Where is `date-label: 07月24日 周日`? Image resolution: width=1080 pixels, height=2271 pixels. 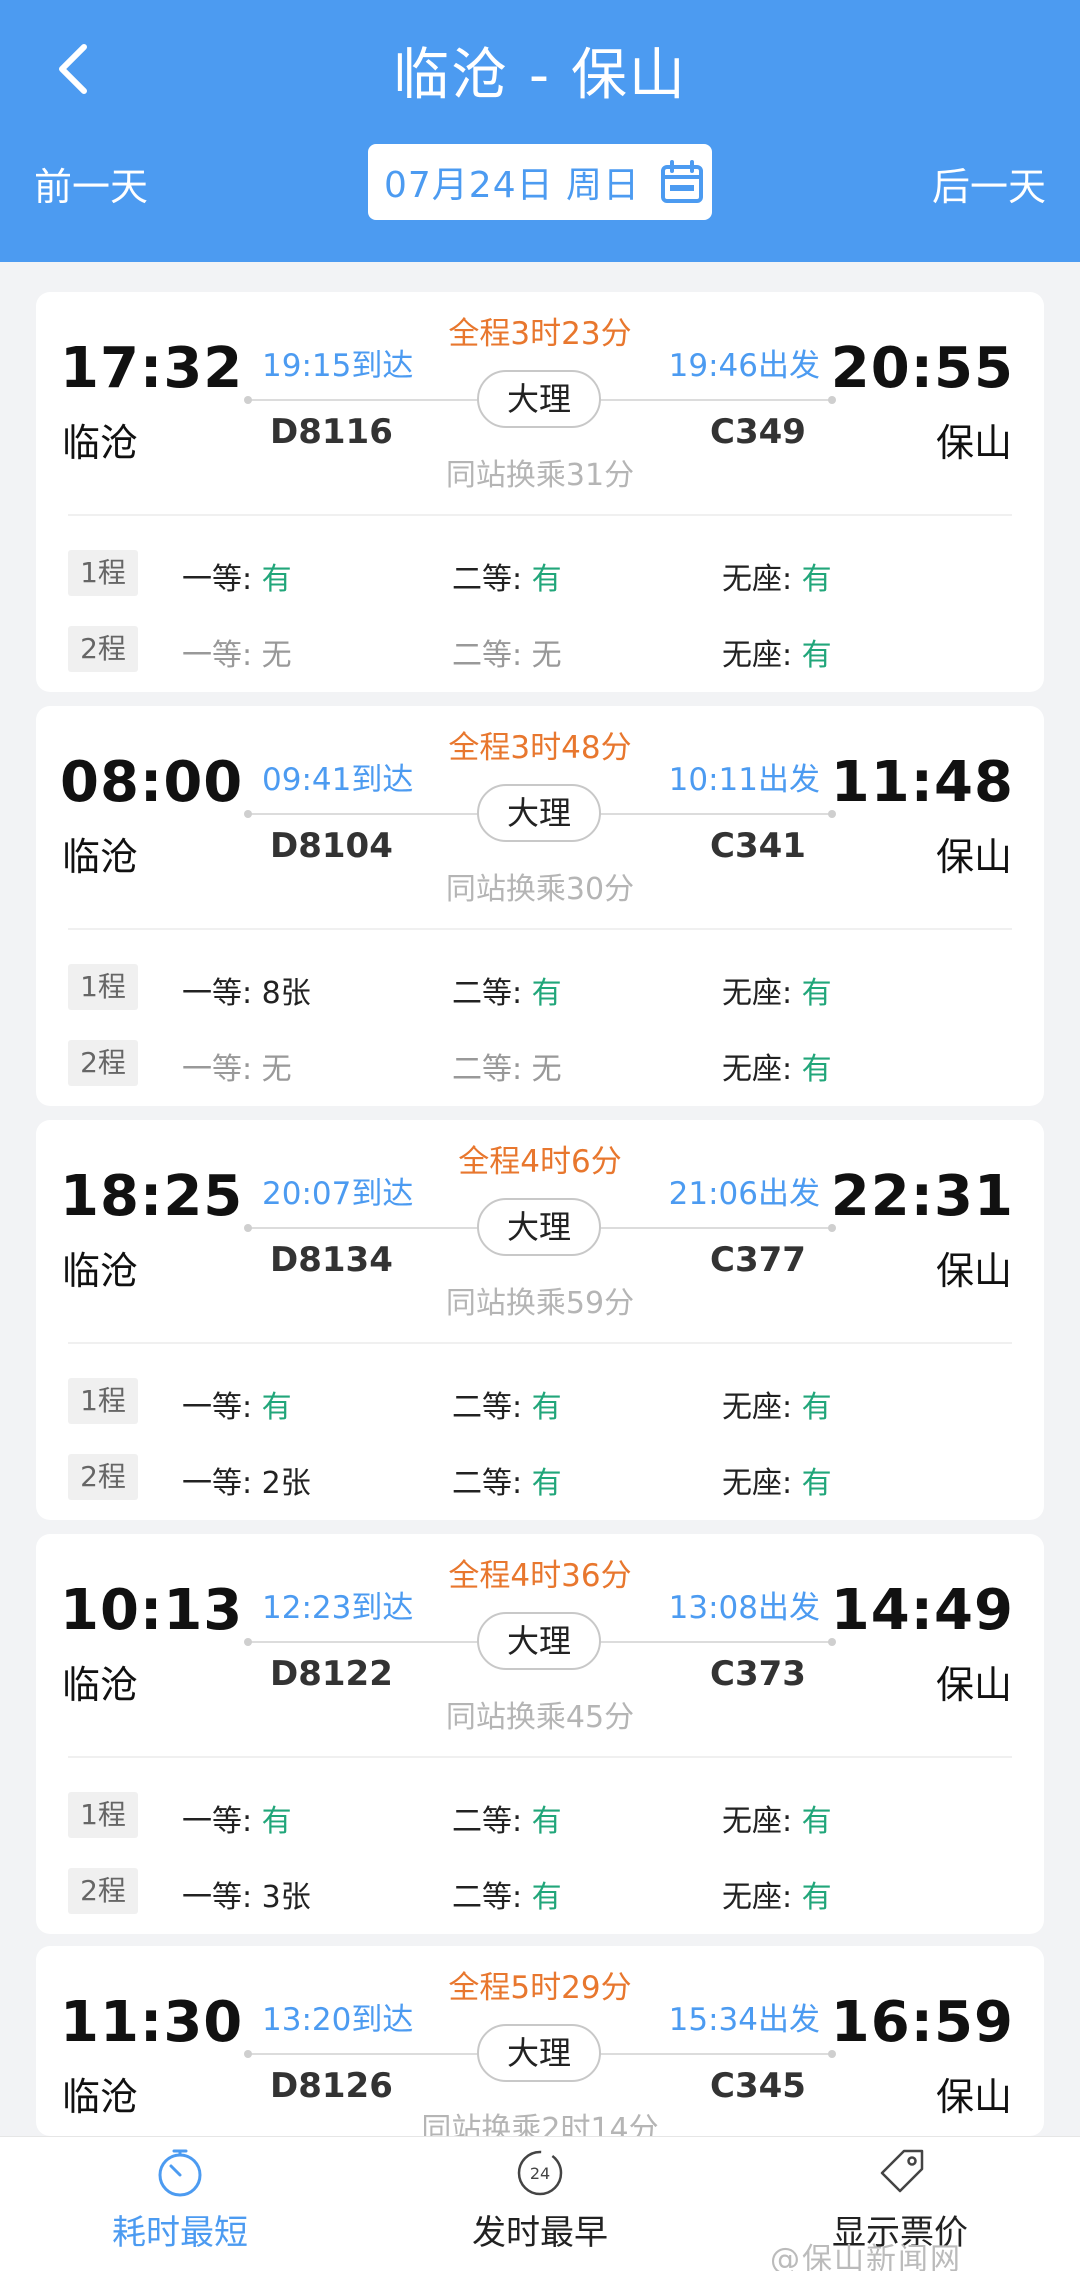 date-label: 07月24日 周日 is located at coordinates (512, 185).